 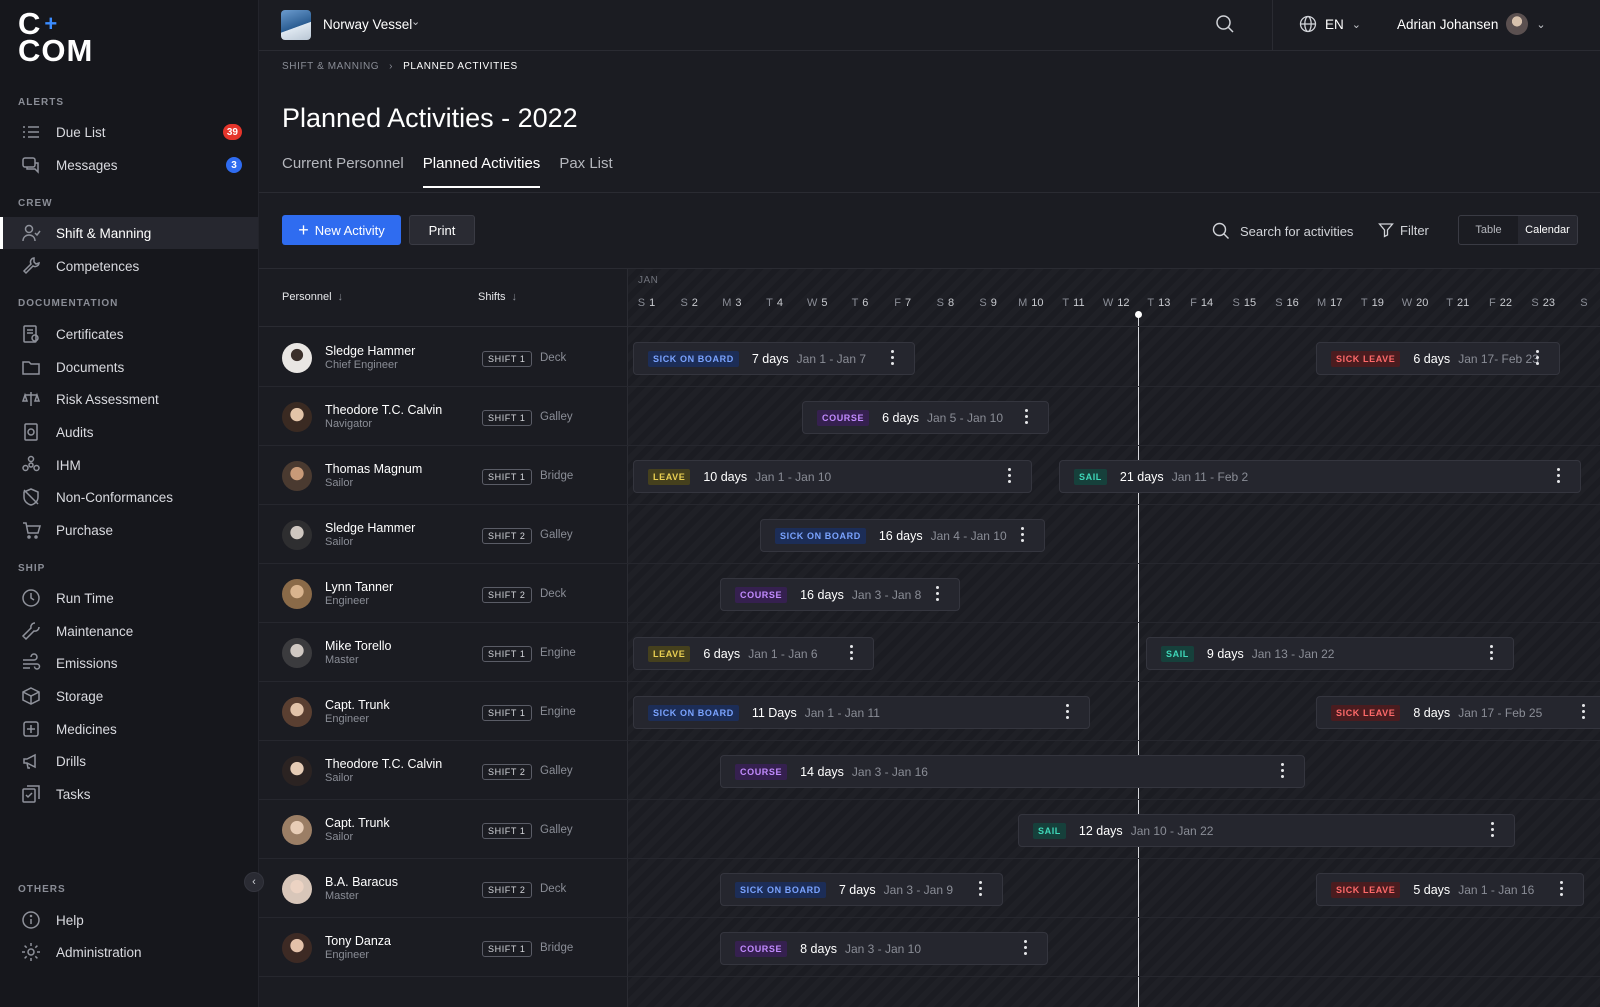 What do you see at coordinates (1471, 24) in the screenshot?
I see `user-menu: Adrian Johansen ⌄` at bounding box center [1471, 24].